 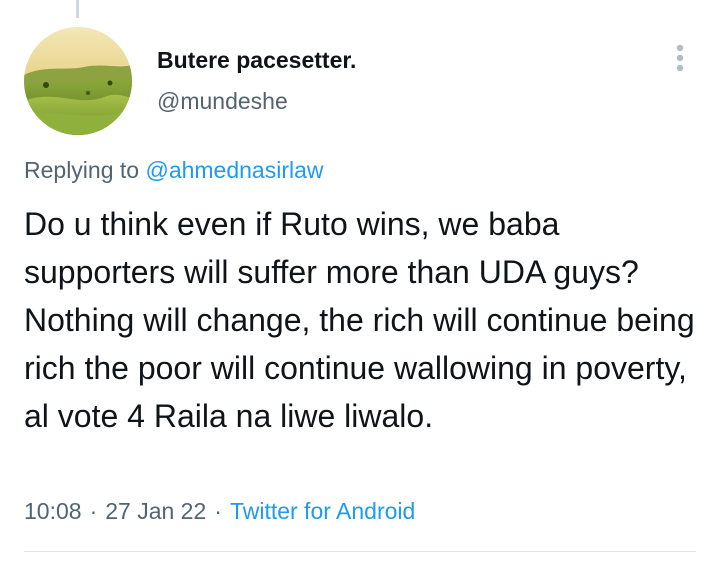 I want to click on vertical-ellipsis-icon, so click(x=680, y=58).